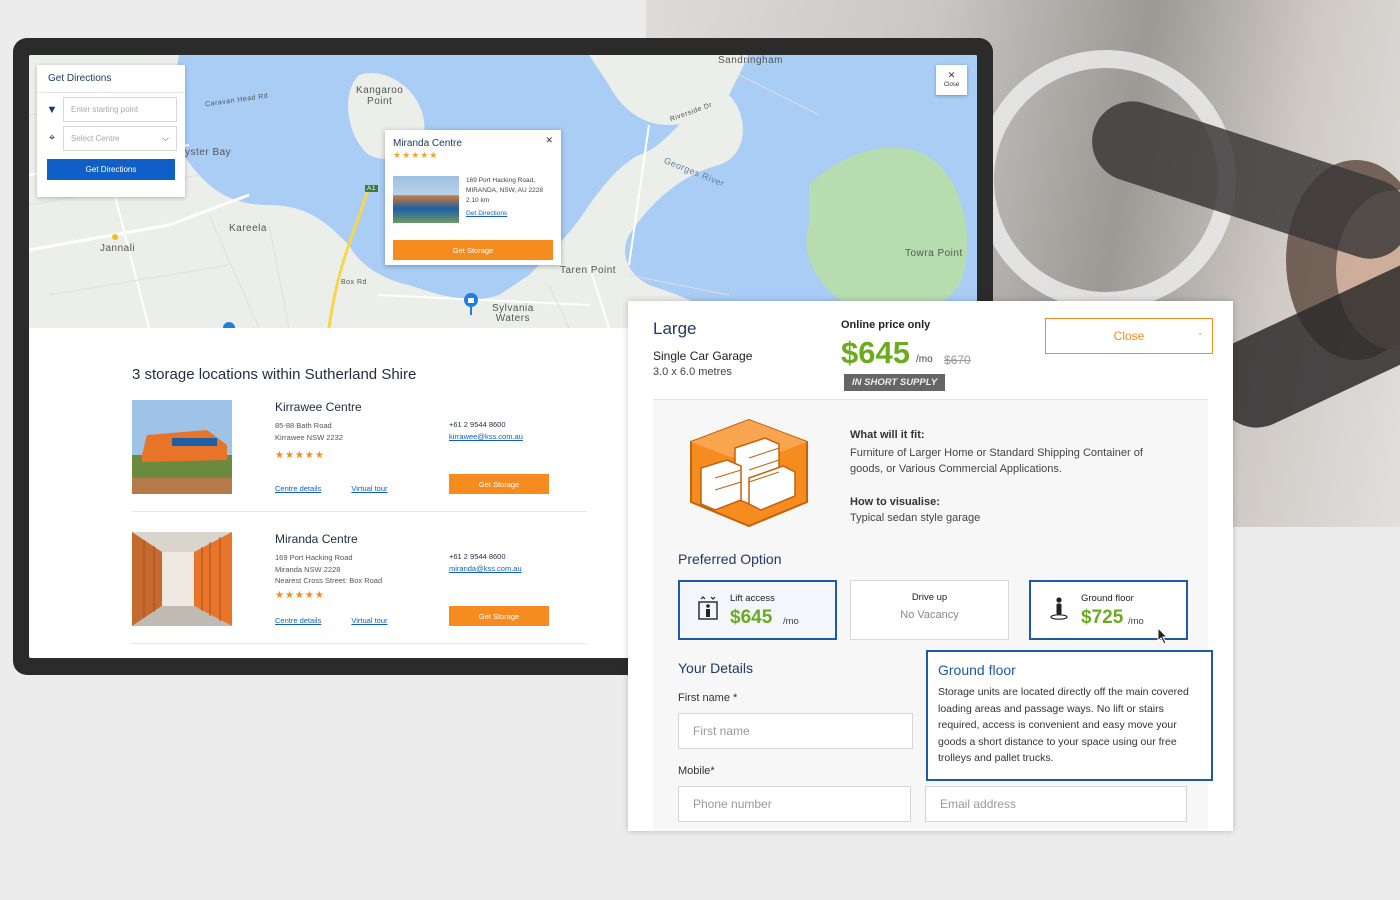  Describe the element at coordinates (111, 169) in the screenshot. I see `get-directions-button: Get Directions` at that location.